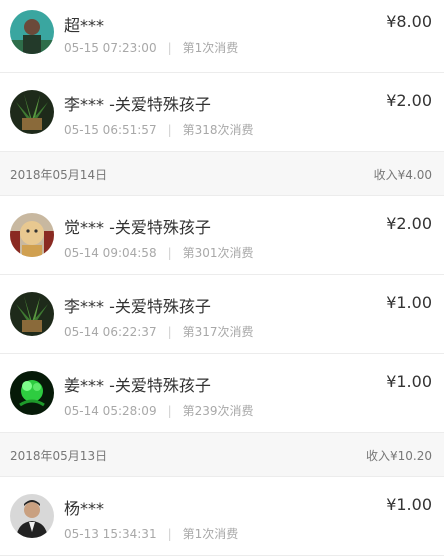 The width and height of the screenshot is (444, 556). Describe the element at coordinates (159, 331) in the screenshot. I see `record-meta: 05-14 06:22:37 | 第317次消费` at that location.